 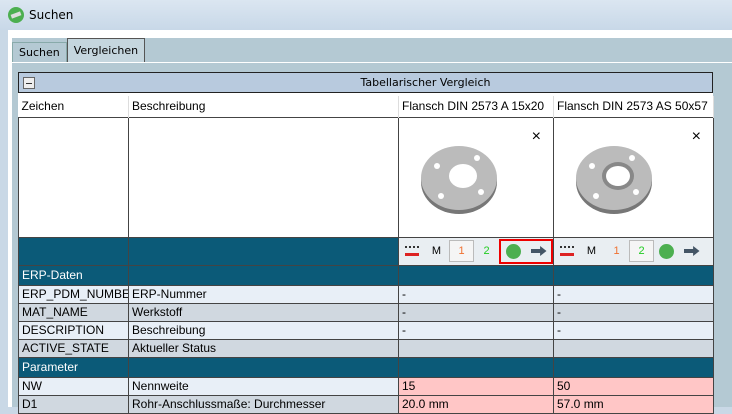 What do you see at coordinates (16, 15) in the screenshot?
I see `app-search-icon` at bounding box center [16, 15].